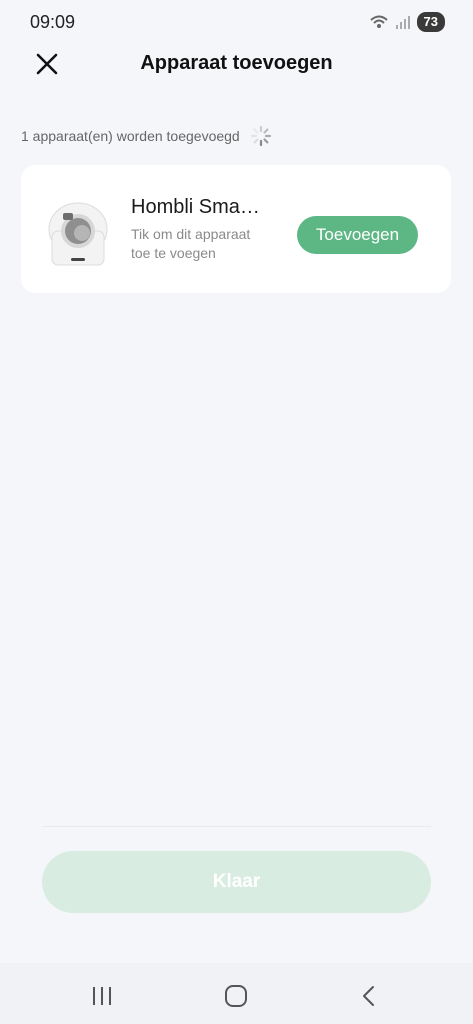  What do you see at coordinates (130, 136) in the screenshot?
I see `progress-text: 1 apparaat(en) worden toegevoegd` at bounding box center [130, 136].